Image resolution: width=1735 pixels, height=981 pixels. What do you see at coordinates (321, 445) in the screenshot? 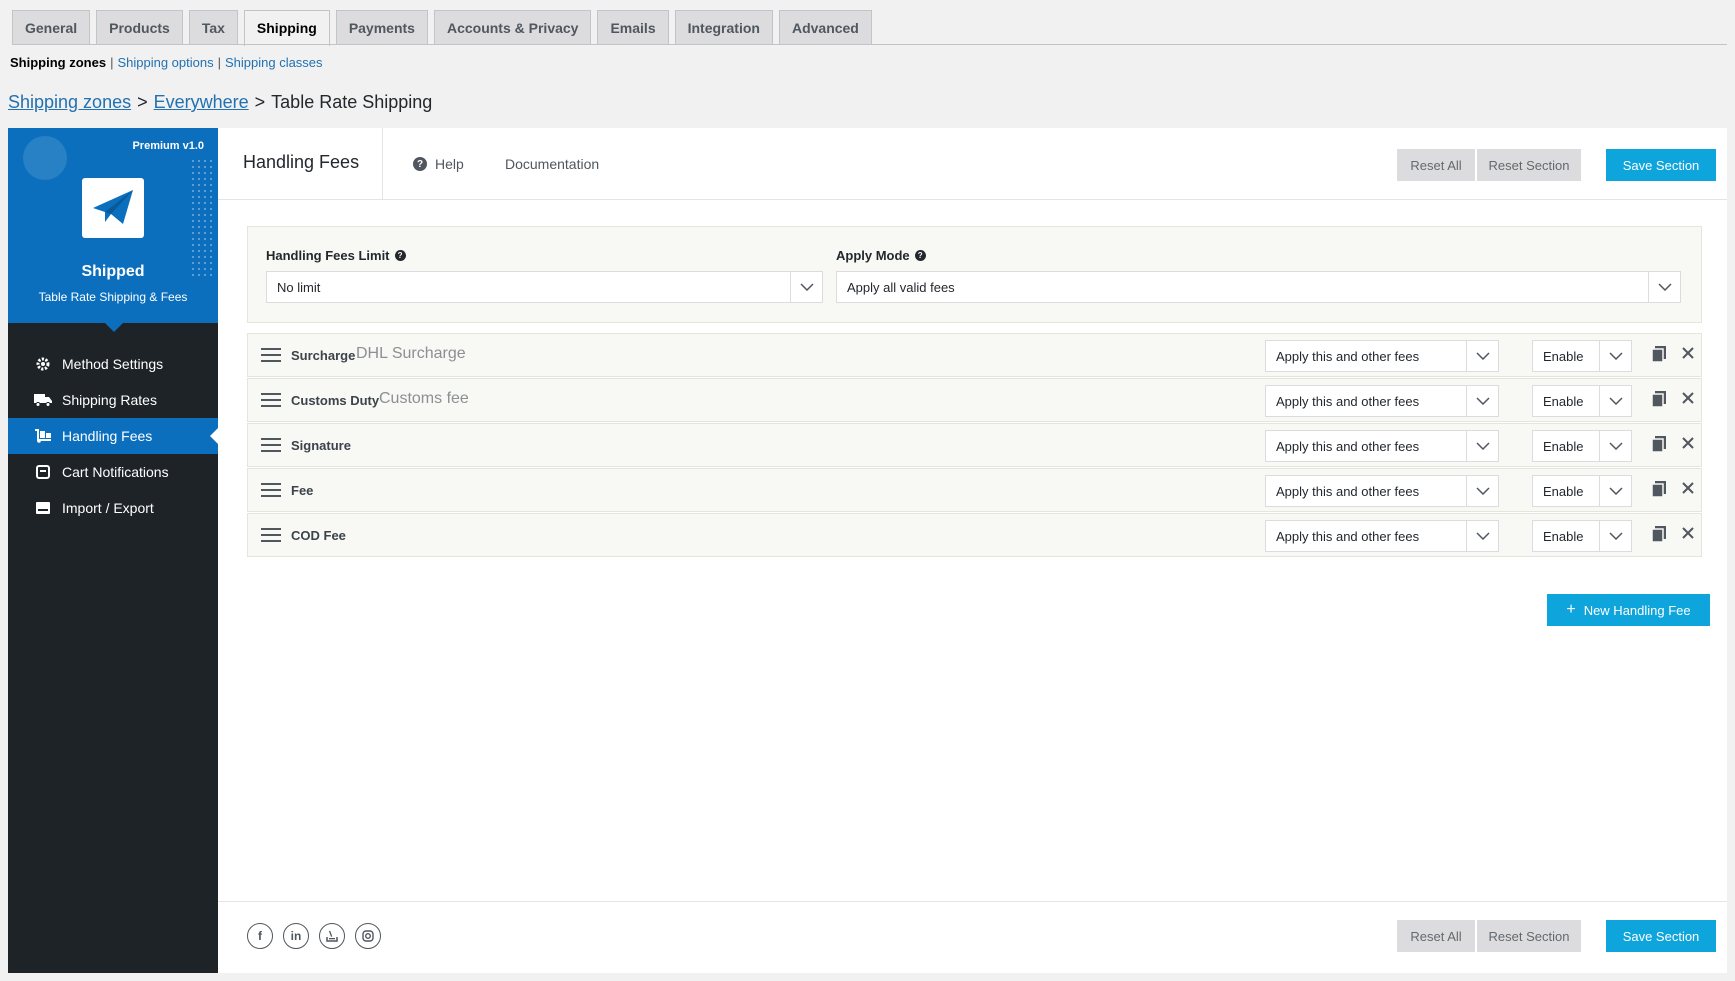
I see `fee-name: Signature` at bounding box center [321, 445].